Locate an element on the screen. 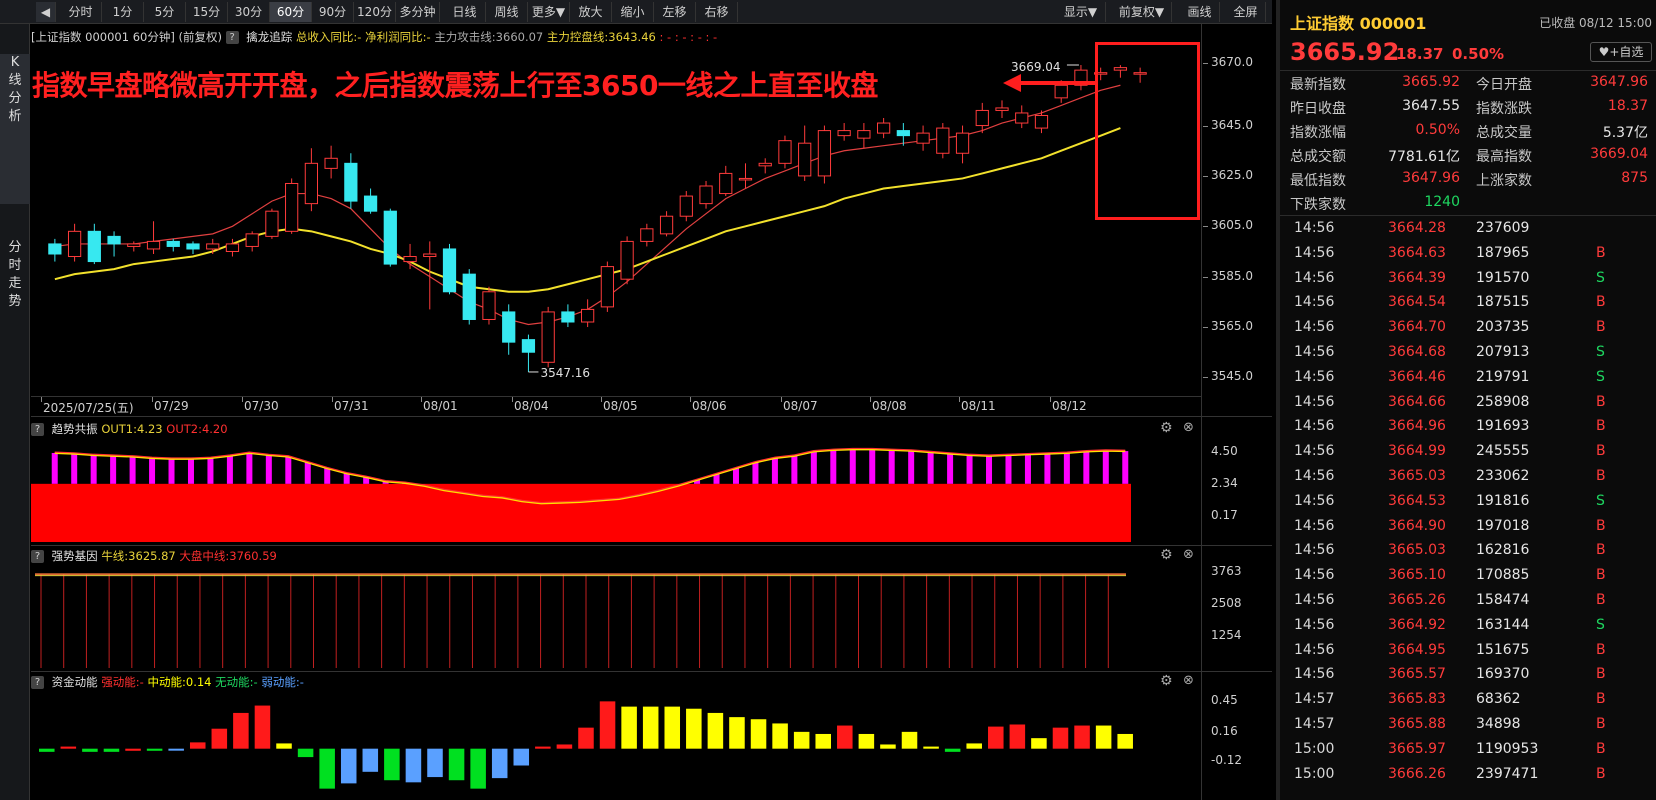 The height and width of the screenshot is (800, 1656). tick-row: 14:56 3664.95 151675 B is located at coordinates (1468, 651).